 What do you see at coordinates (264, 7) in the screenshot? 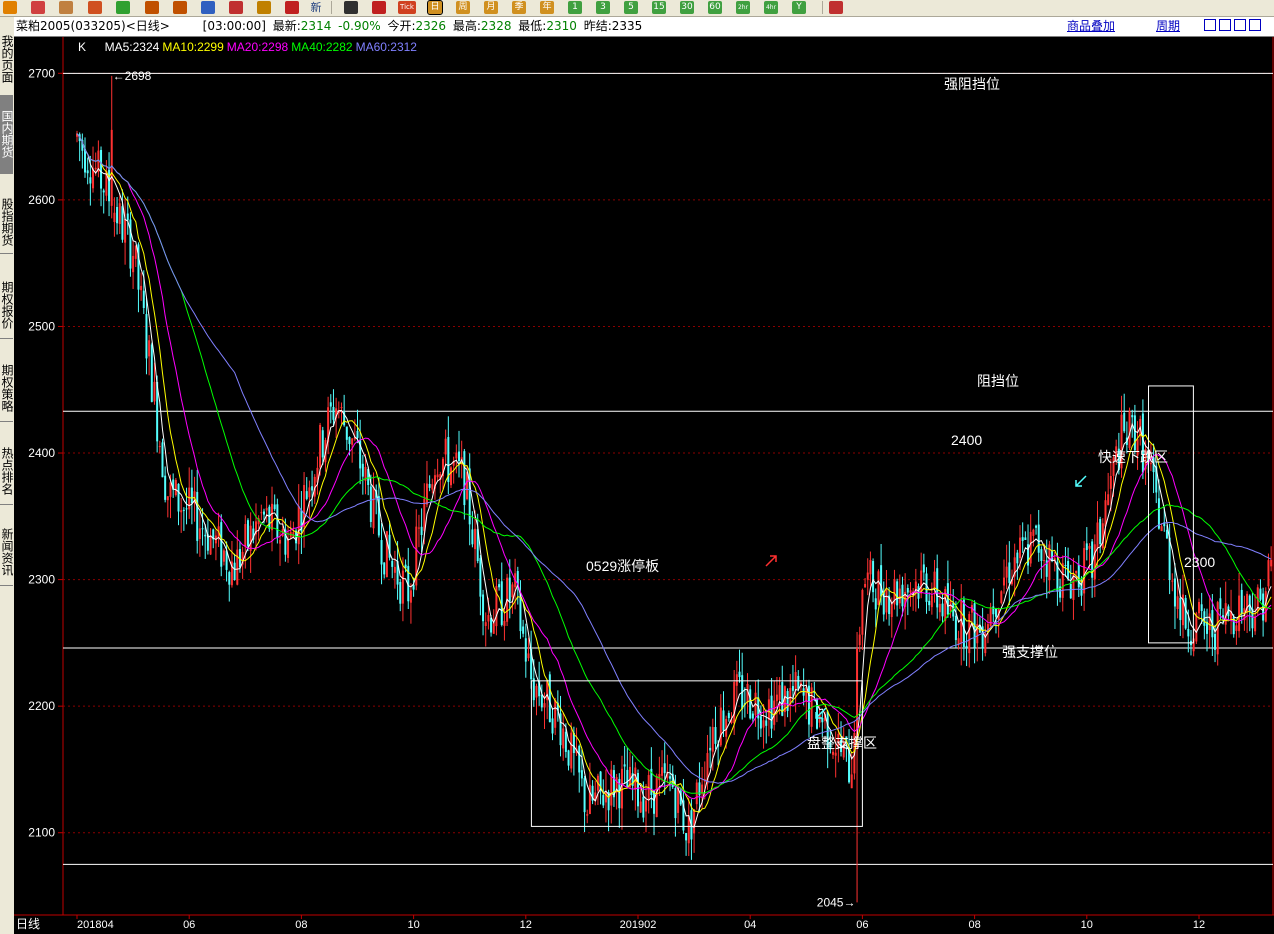
I see `bell-icon` at bounding box center [264, 7].